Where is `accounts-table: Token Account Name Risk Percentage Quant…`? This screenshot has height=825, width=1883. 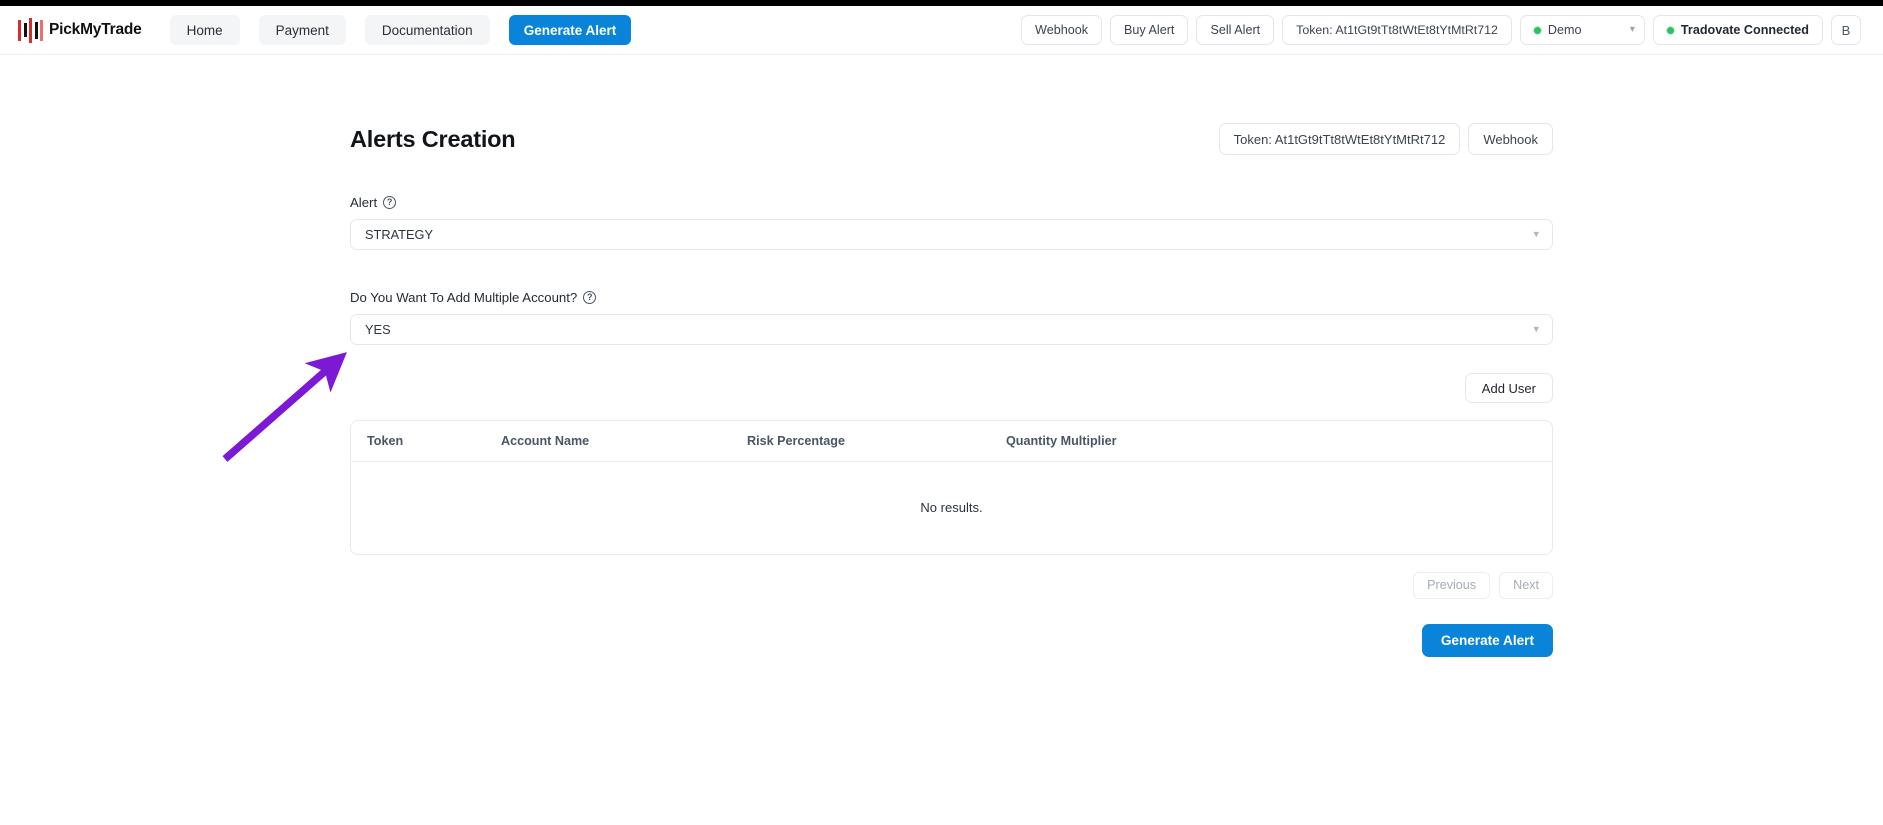 accounts-table: Token Account Name Risk Percentage Quant… is located at coordinates (951, 487).